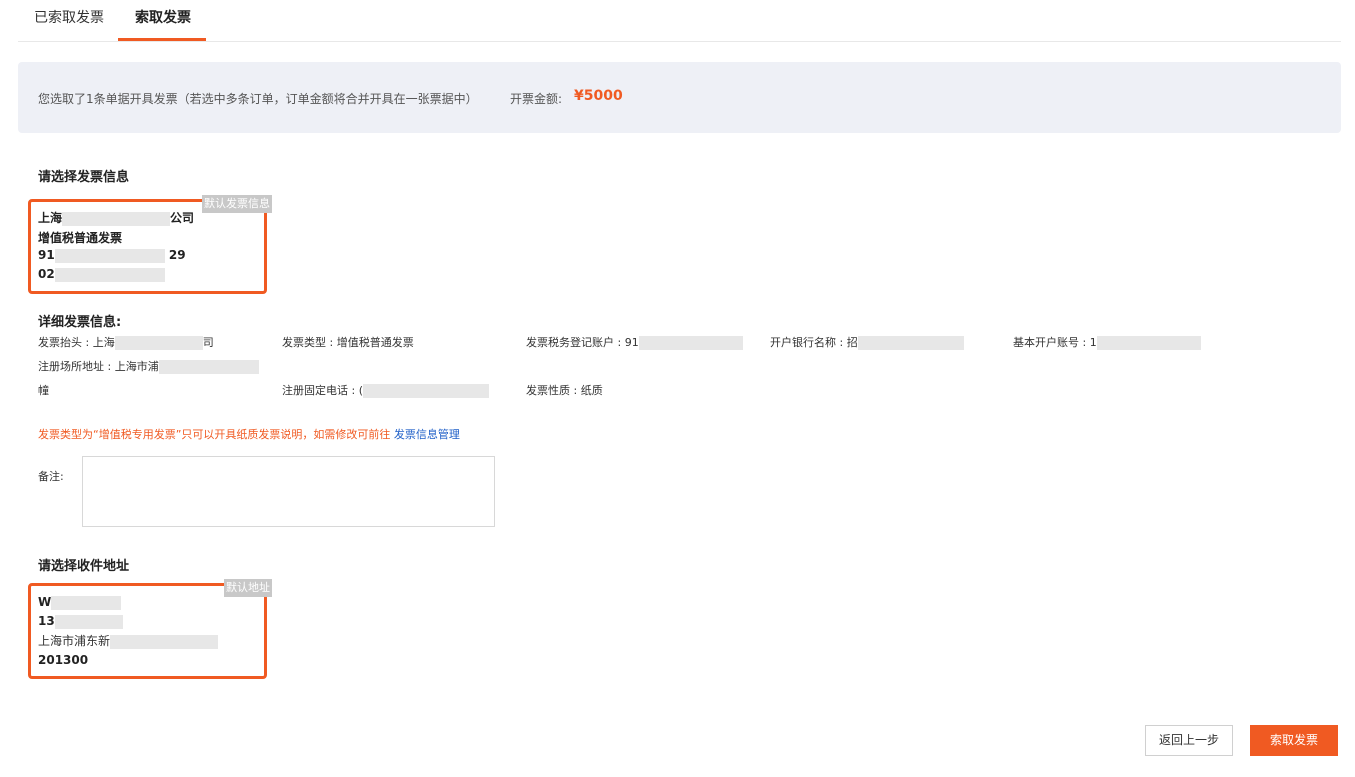 Image resolution: width=1355 pixels, height=777 pixels. What do you see at coordinates (598, 96) in the screenshot?
I see `invoice-amount-value: ¥5000` at bounding box center [598, 96].